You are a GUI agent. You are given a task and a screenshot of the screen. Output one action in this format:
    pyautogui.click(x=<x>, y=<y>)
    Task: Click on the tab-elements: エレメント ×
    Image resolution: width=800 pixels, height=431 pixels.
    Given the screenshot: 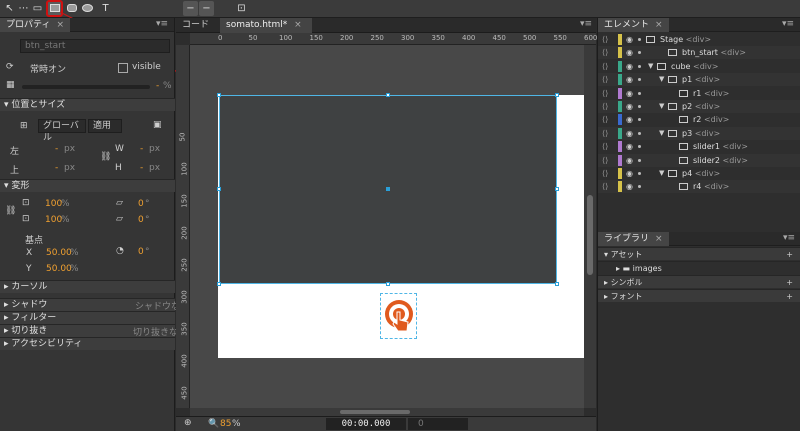 What is the action you would take?
    pyautogui.click(x=633, y=25)
    